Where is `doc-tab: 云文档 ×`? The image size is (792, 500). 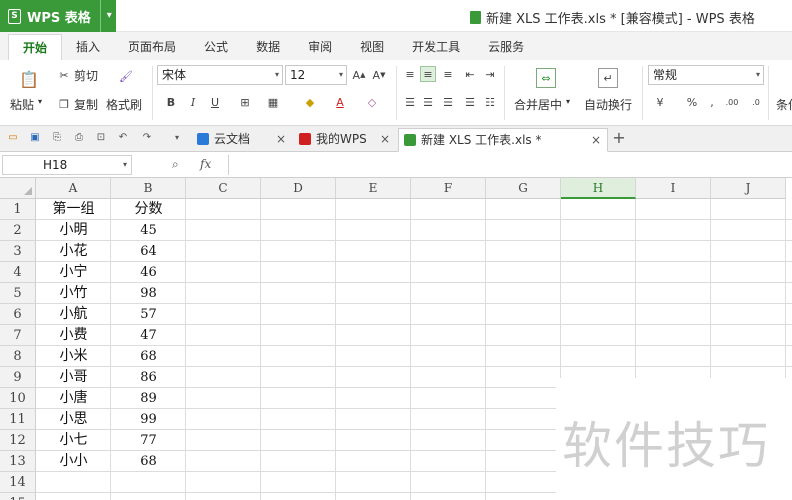
doc-tab: 云文档 × is located at coordinates (242, 140).